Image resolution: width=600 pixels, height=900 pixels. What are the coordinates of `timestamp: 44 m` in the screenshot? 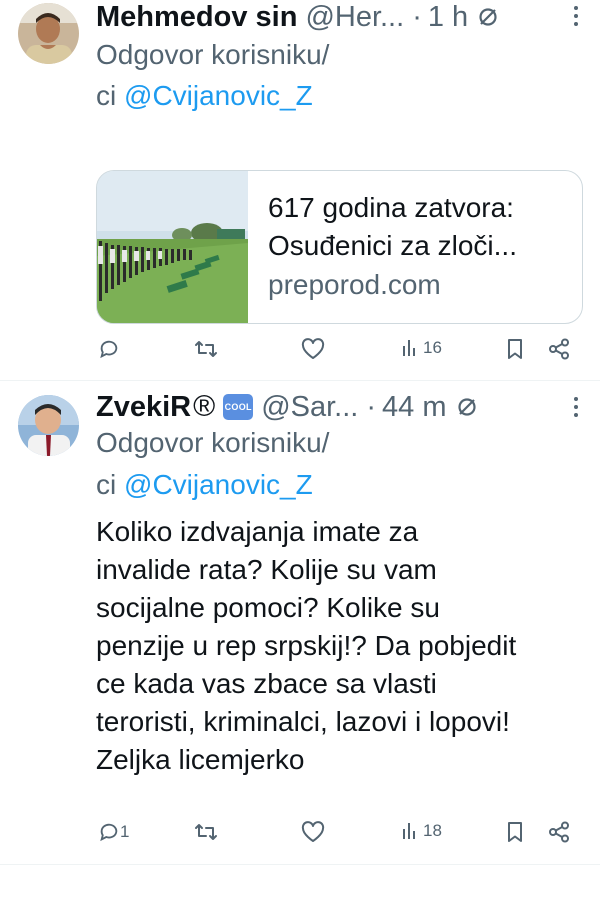 It's located at (414, 407).